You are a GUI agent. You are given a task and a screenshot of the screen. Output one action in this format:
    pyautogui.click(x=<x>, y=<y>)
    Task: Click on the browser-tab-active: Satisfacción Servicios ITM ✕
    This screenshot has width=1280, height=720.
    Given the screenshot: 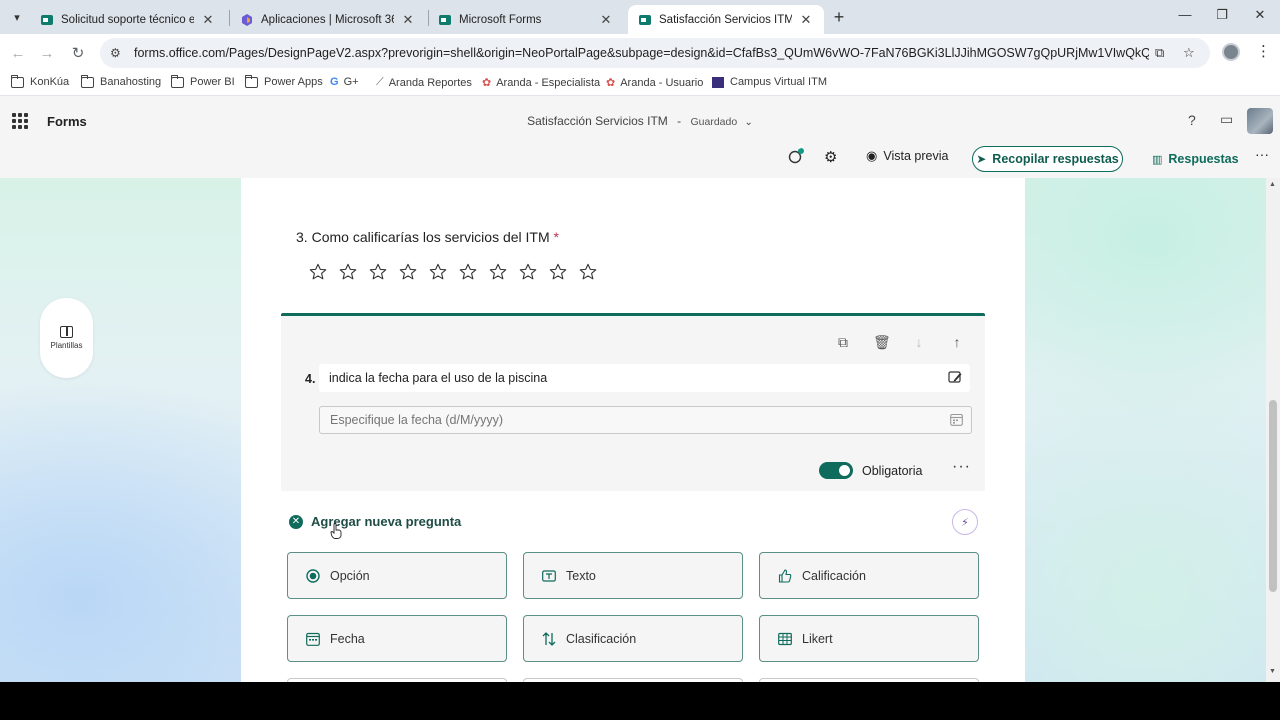 What is the action you would take?
    pyautogui.click(x=726, y=19)
    